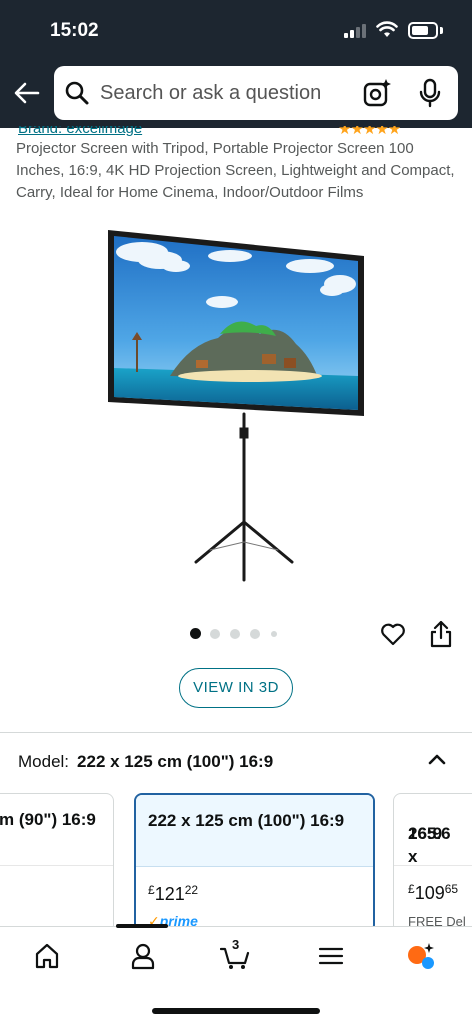 The height and width of the screenshot is (1024, 472). What do you see at coordinates (77, 93) in the screenshot?
I see `search-icon` at bounding box center [77, 93].